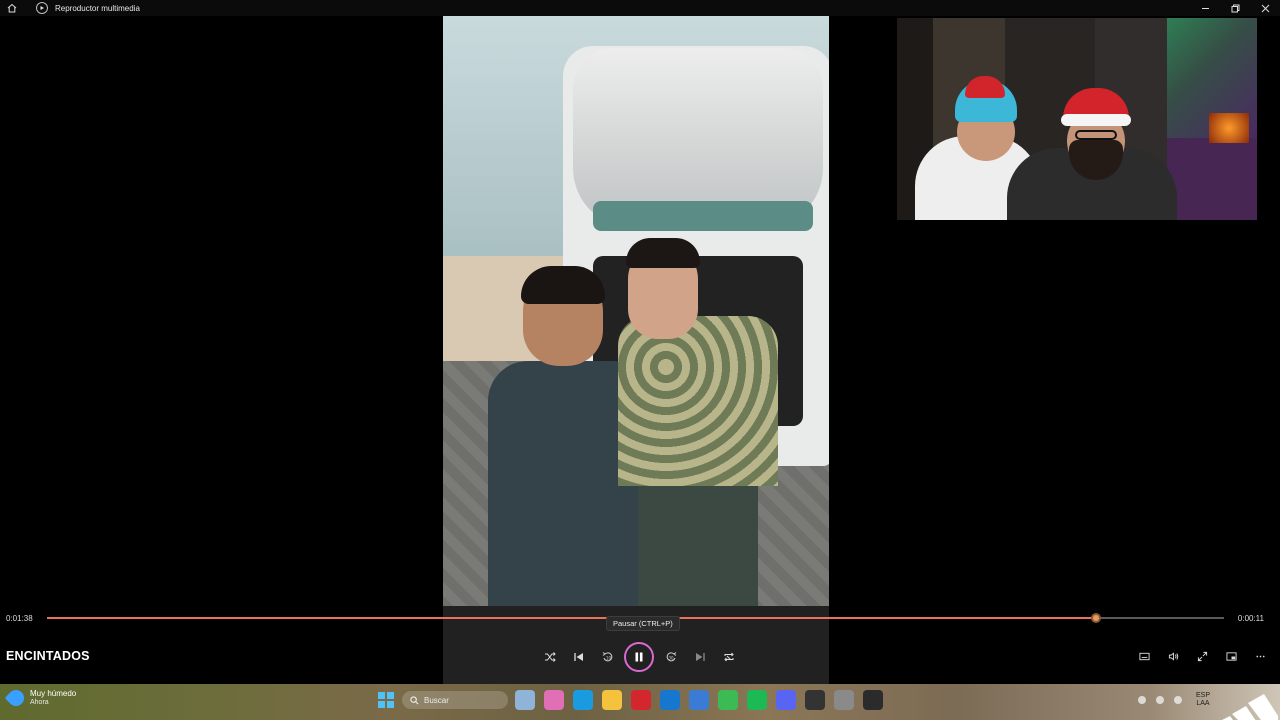 The image size is (1280, 720). I want to click on shuffle-button, so click(549, 657).